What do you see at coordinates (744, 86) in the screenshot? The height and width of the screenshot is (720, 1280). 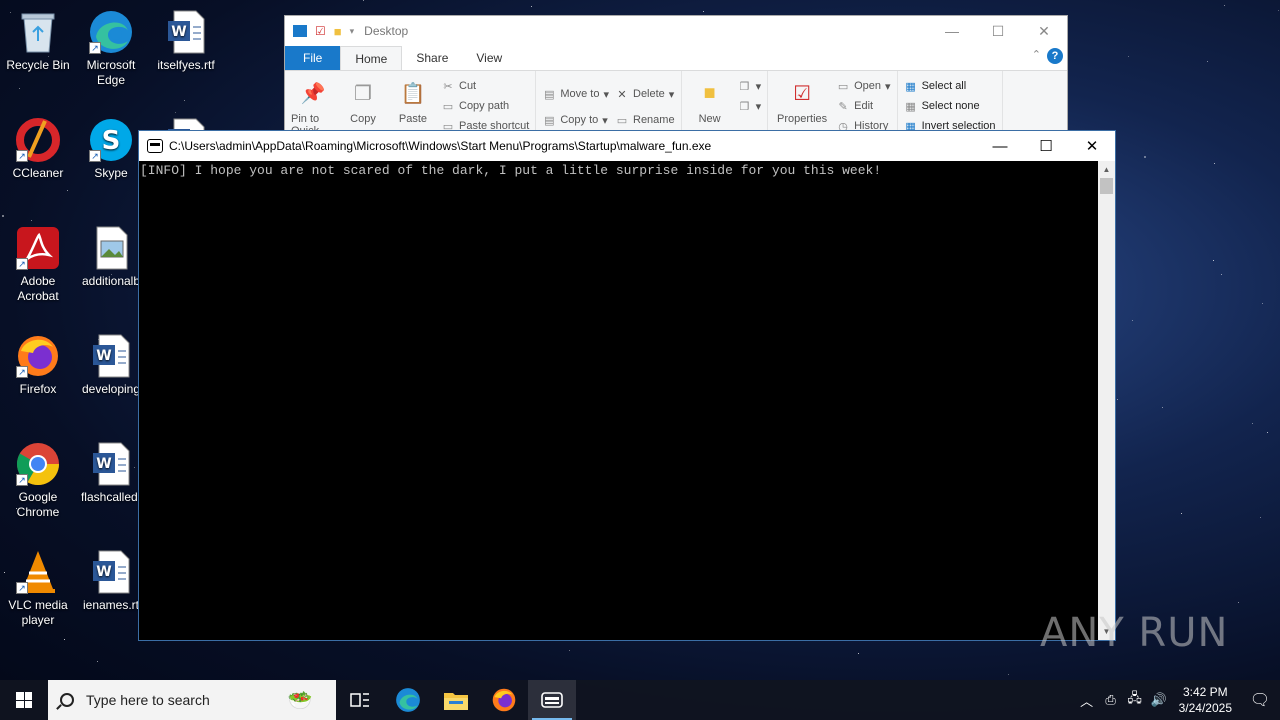 I see `new-item-icon: ❐` at bounding box center [744, 86].